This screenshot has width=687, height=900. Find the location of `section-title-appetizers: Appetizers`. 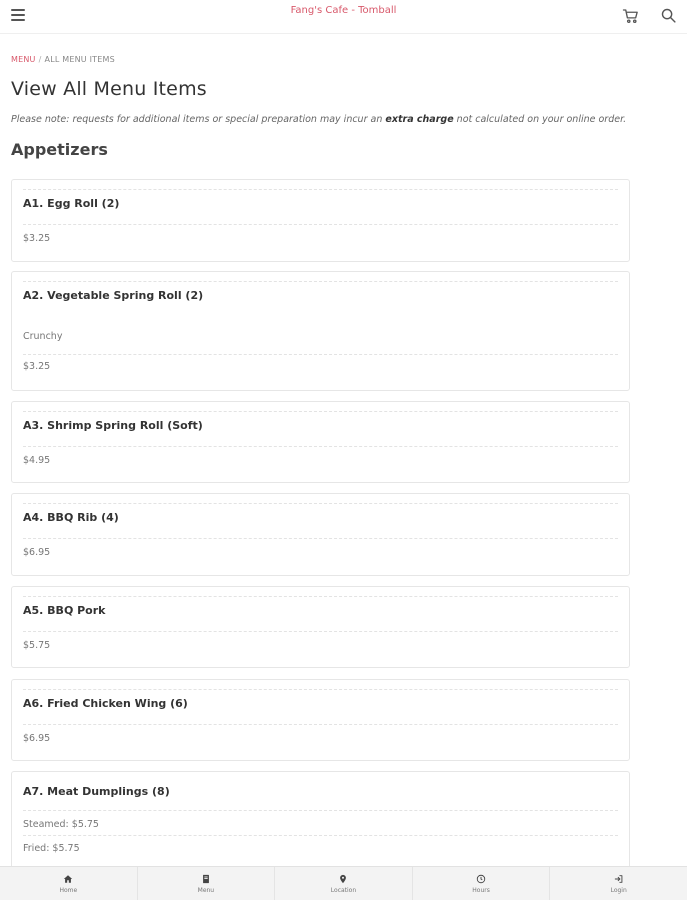

section-title-appetizers: Appetizers is located at coordinates (59, 149).